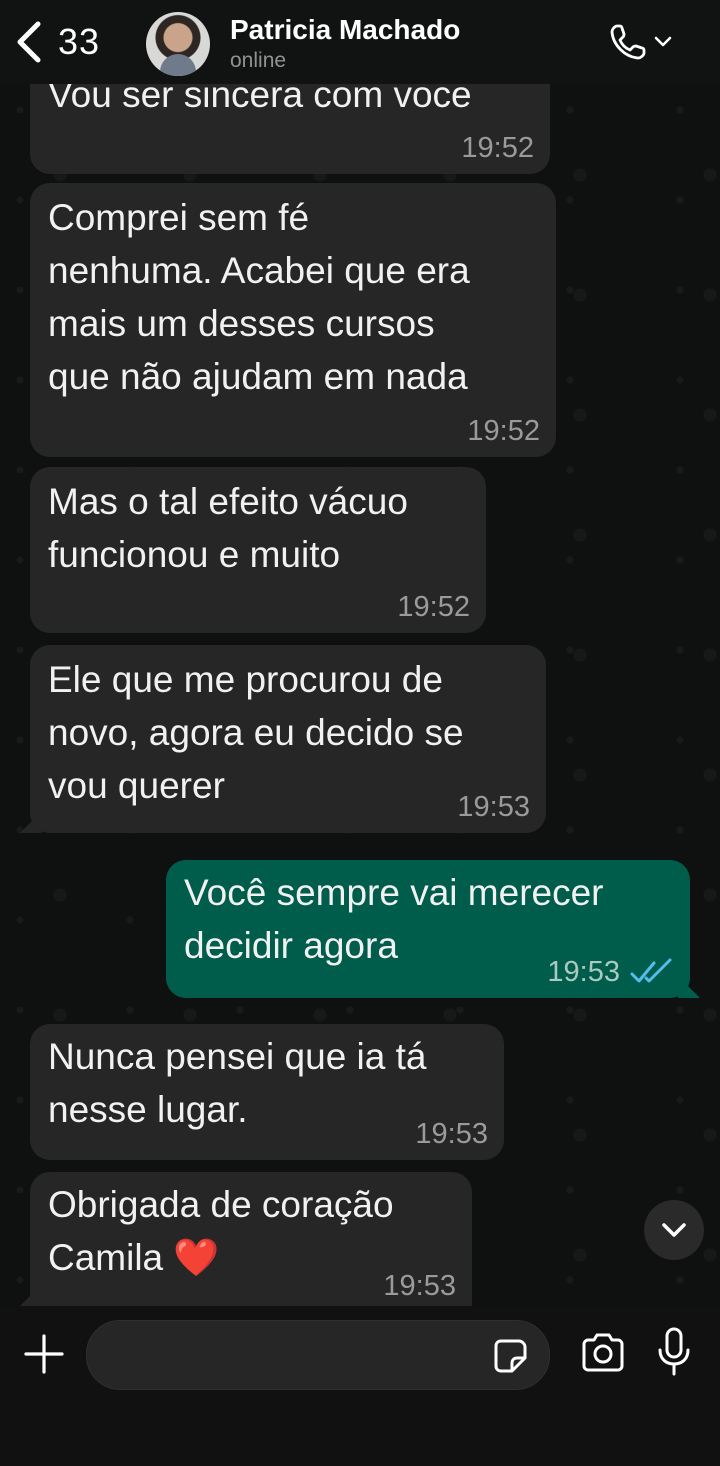 The width and height of the screenshot is (720, 1466). Describe the element at coordinates (79, 41) in the screenshot. I see `unread-count: 33` at that location.